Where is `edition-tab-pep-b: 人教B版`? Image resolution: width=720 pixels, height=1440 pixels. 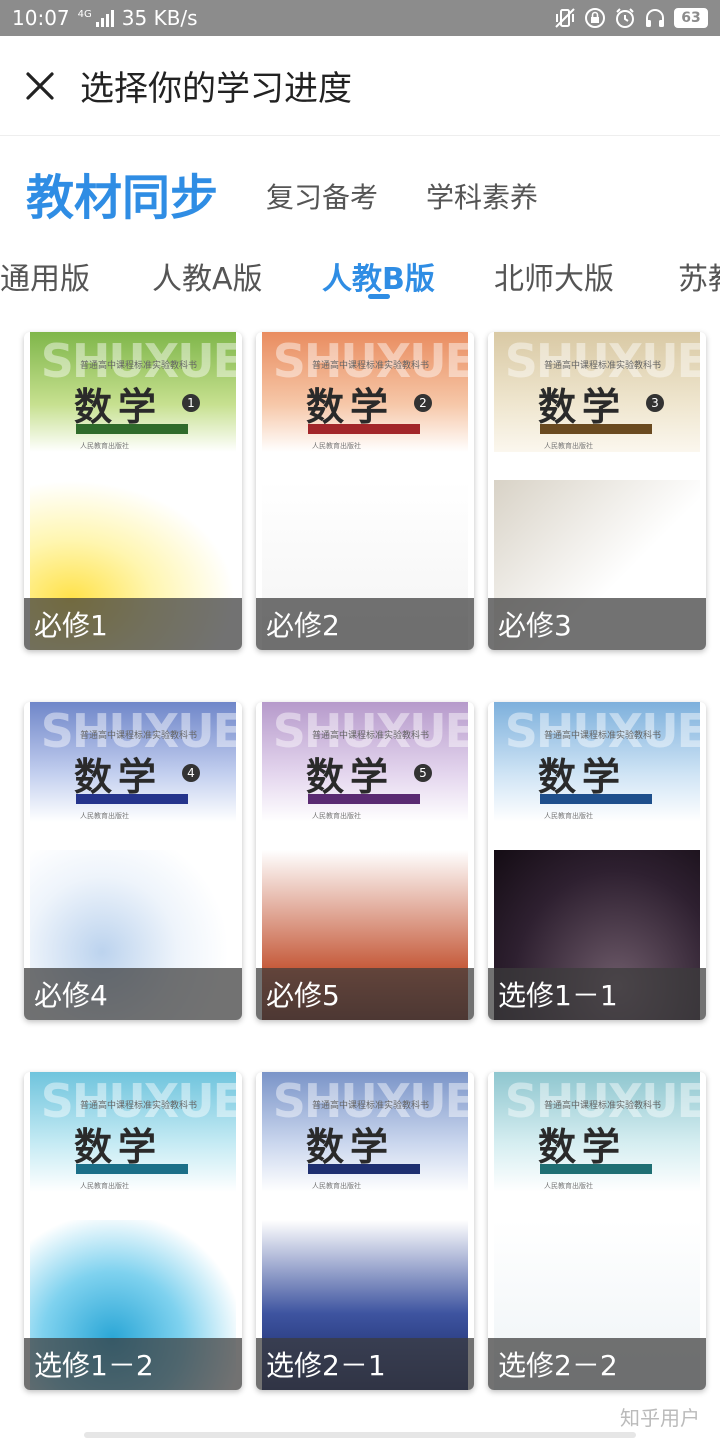 edition-tab-pep-b: 人教B版 is located at coordinates (378, 276).